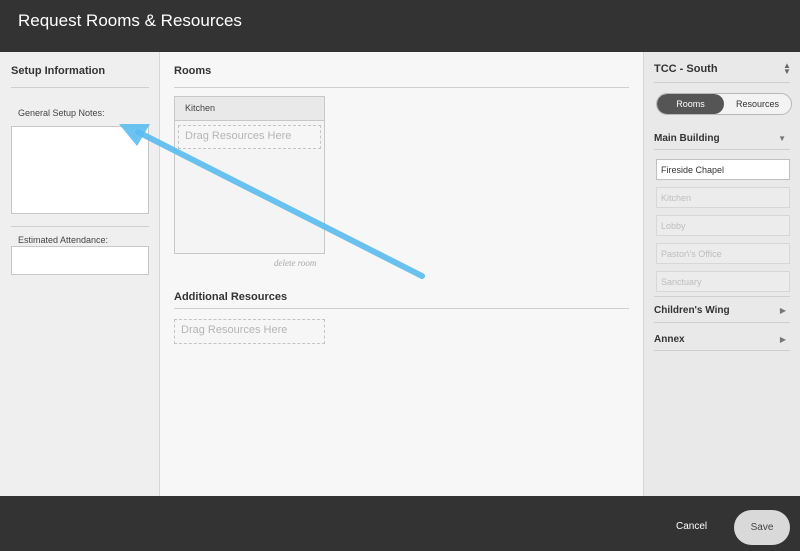 The image size is (800, 551). Describe the element at coordinates (723, 197) in the screenshot. I see `room-item-kitchen: Kitchen` at that location.